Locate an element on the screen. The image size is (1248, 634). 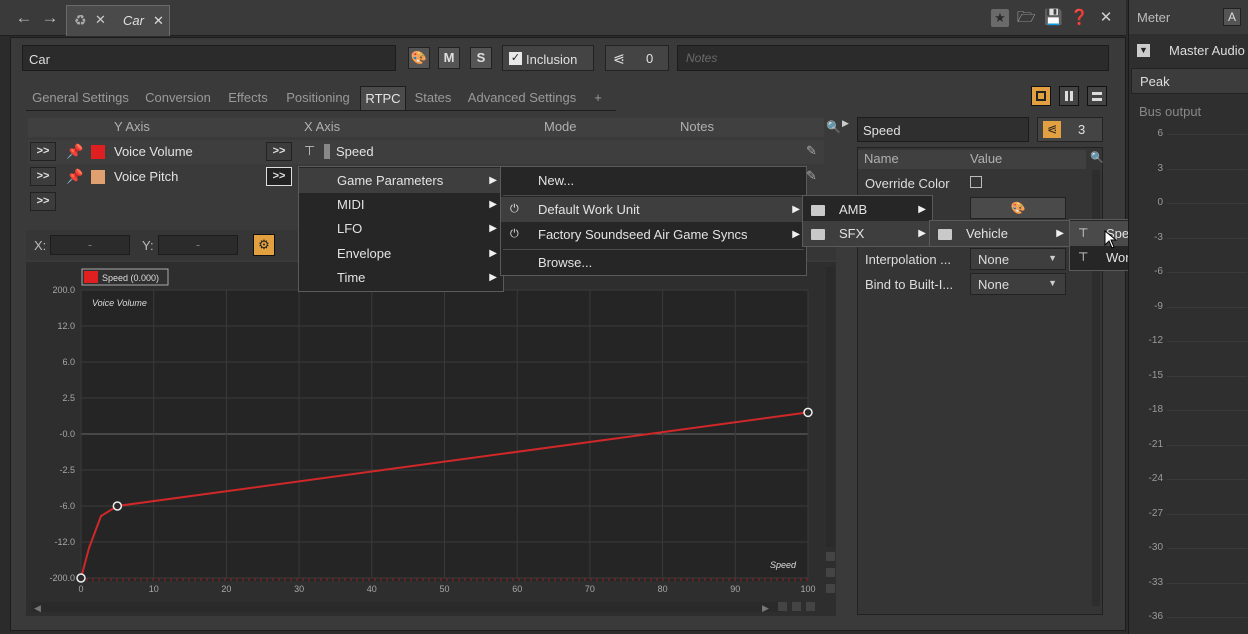
tab-car: ♻ ✕ Car ✕ is located at coordinates (118, 20).